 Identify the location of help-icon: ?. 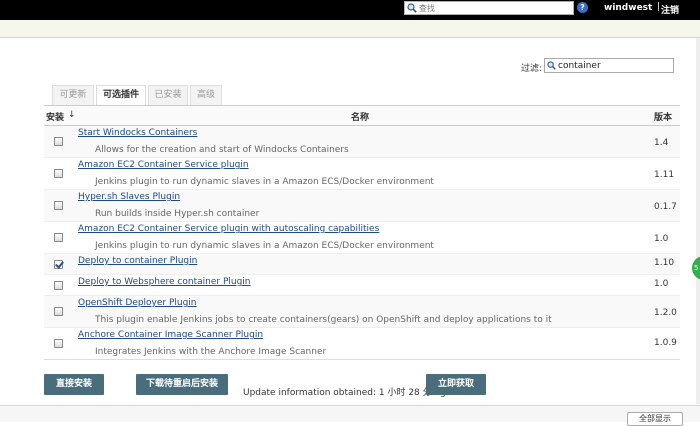
(582, 7).